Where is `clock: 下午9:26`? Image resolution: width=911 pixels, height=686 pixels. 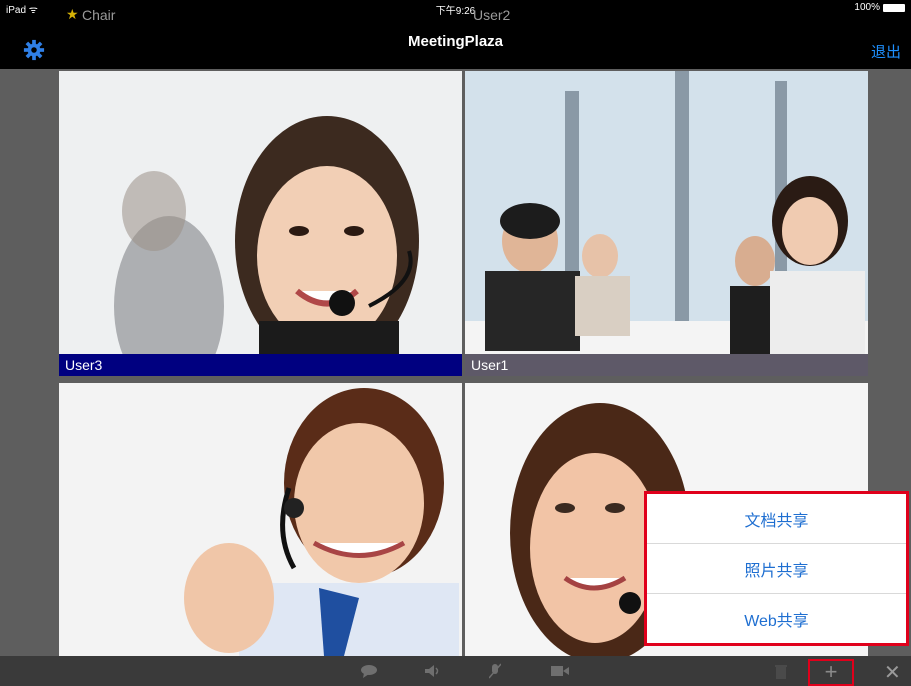
clock: 下午9:26 is located at coordinates (455, 11).